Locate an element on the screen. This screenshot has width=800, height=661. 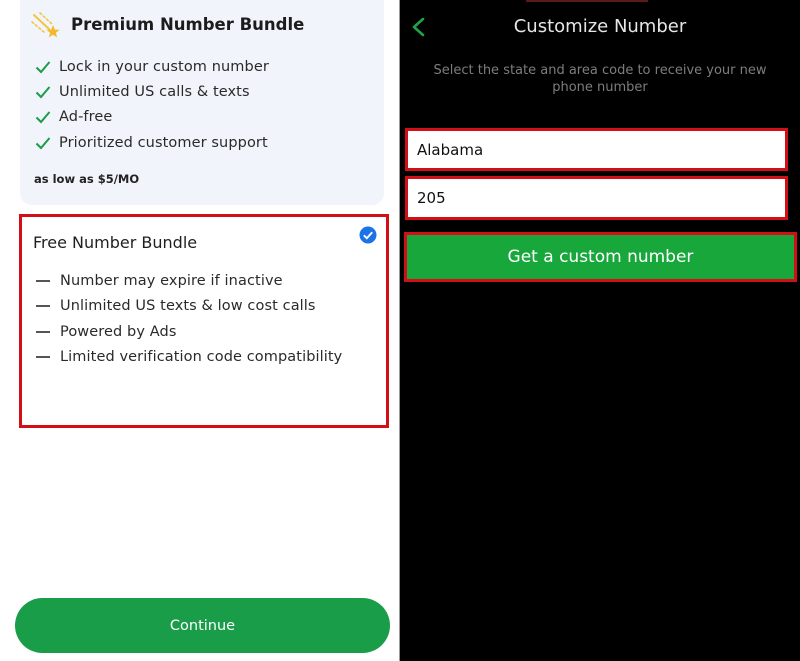
state-field-container is located at coordinates (596, 149).